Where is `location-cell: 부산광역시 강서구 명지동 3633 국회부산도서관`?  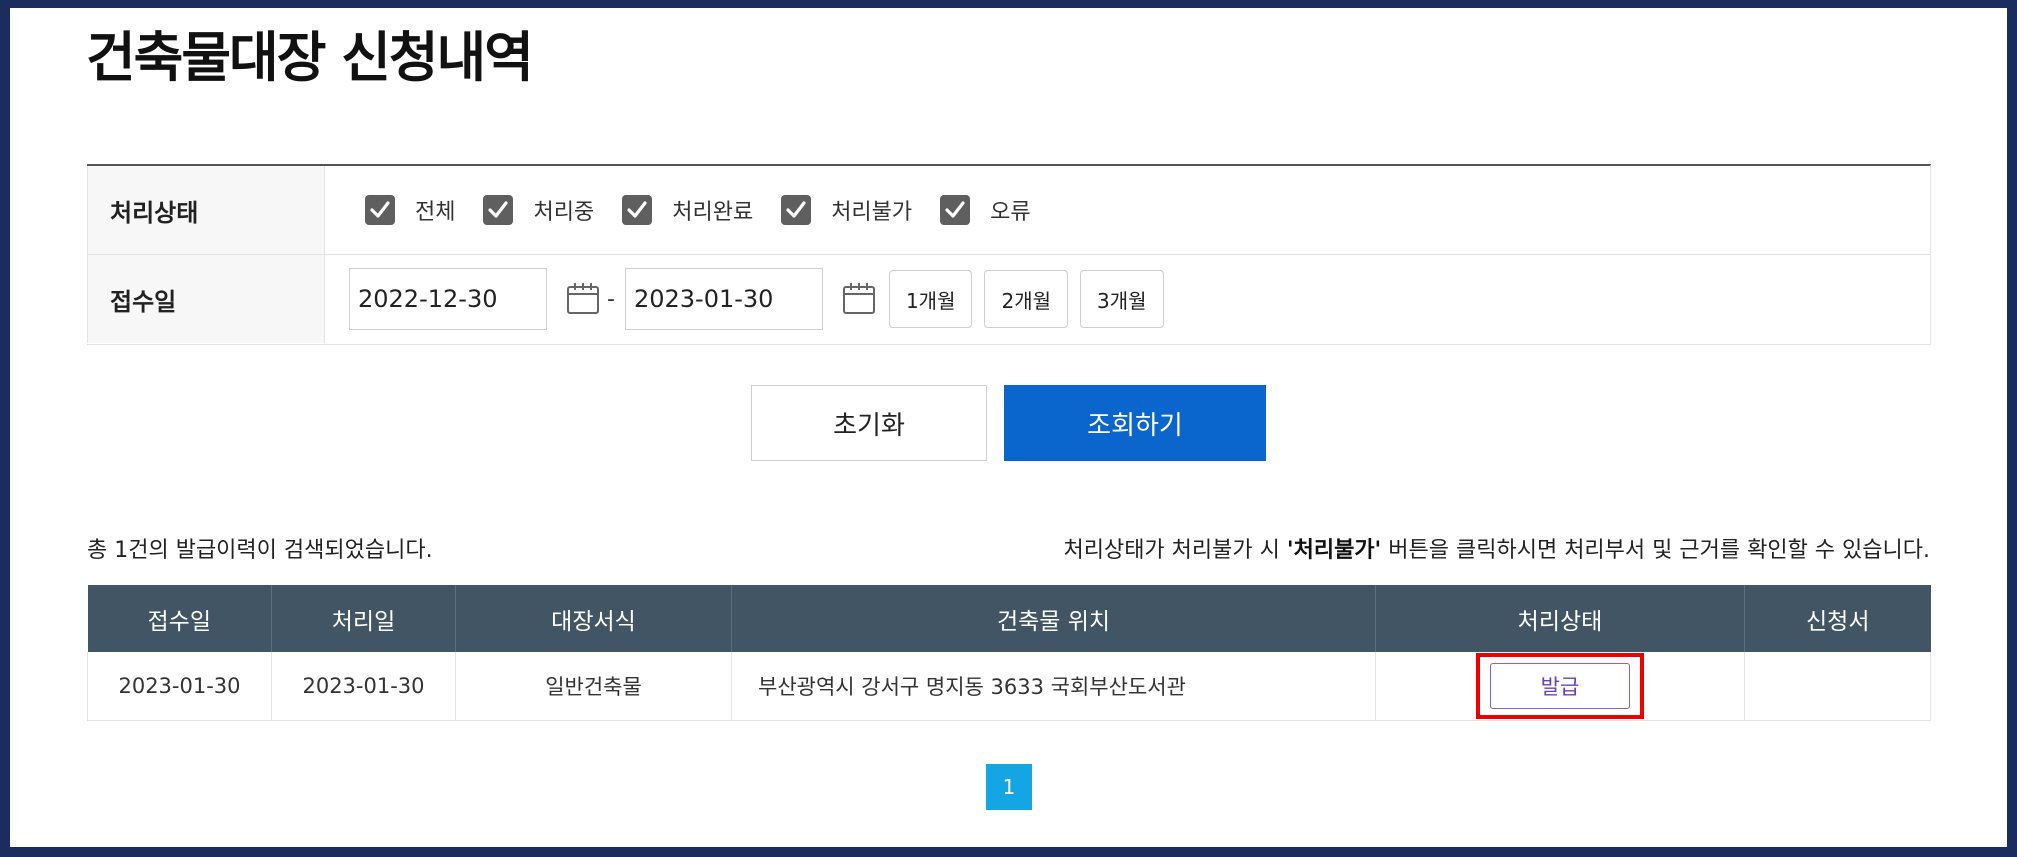 location-cell: 부산광역시 강서구 명지동 3633 국회부산도서관 is located at coordinates (1053, 686).